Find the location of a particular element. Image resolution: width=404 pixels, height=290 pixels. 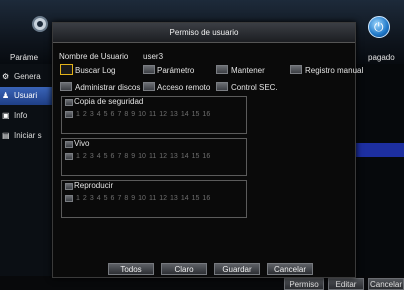

info-icon: ▣ is located at coordinates (6, 115).